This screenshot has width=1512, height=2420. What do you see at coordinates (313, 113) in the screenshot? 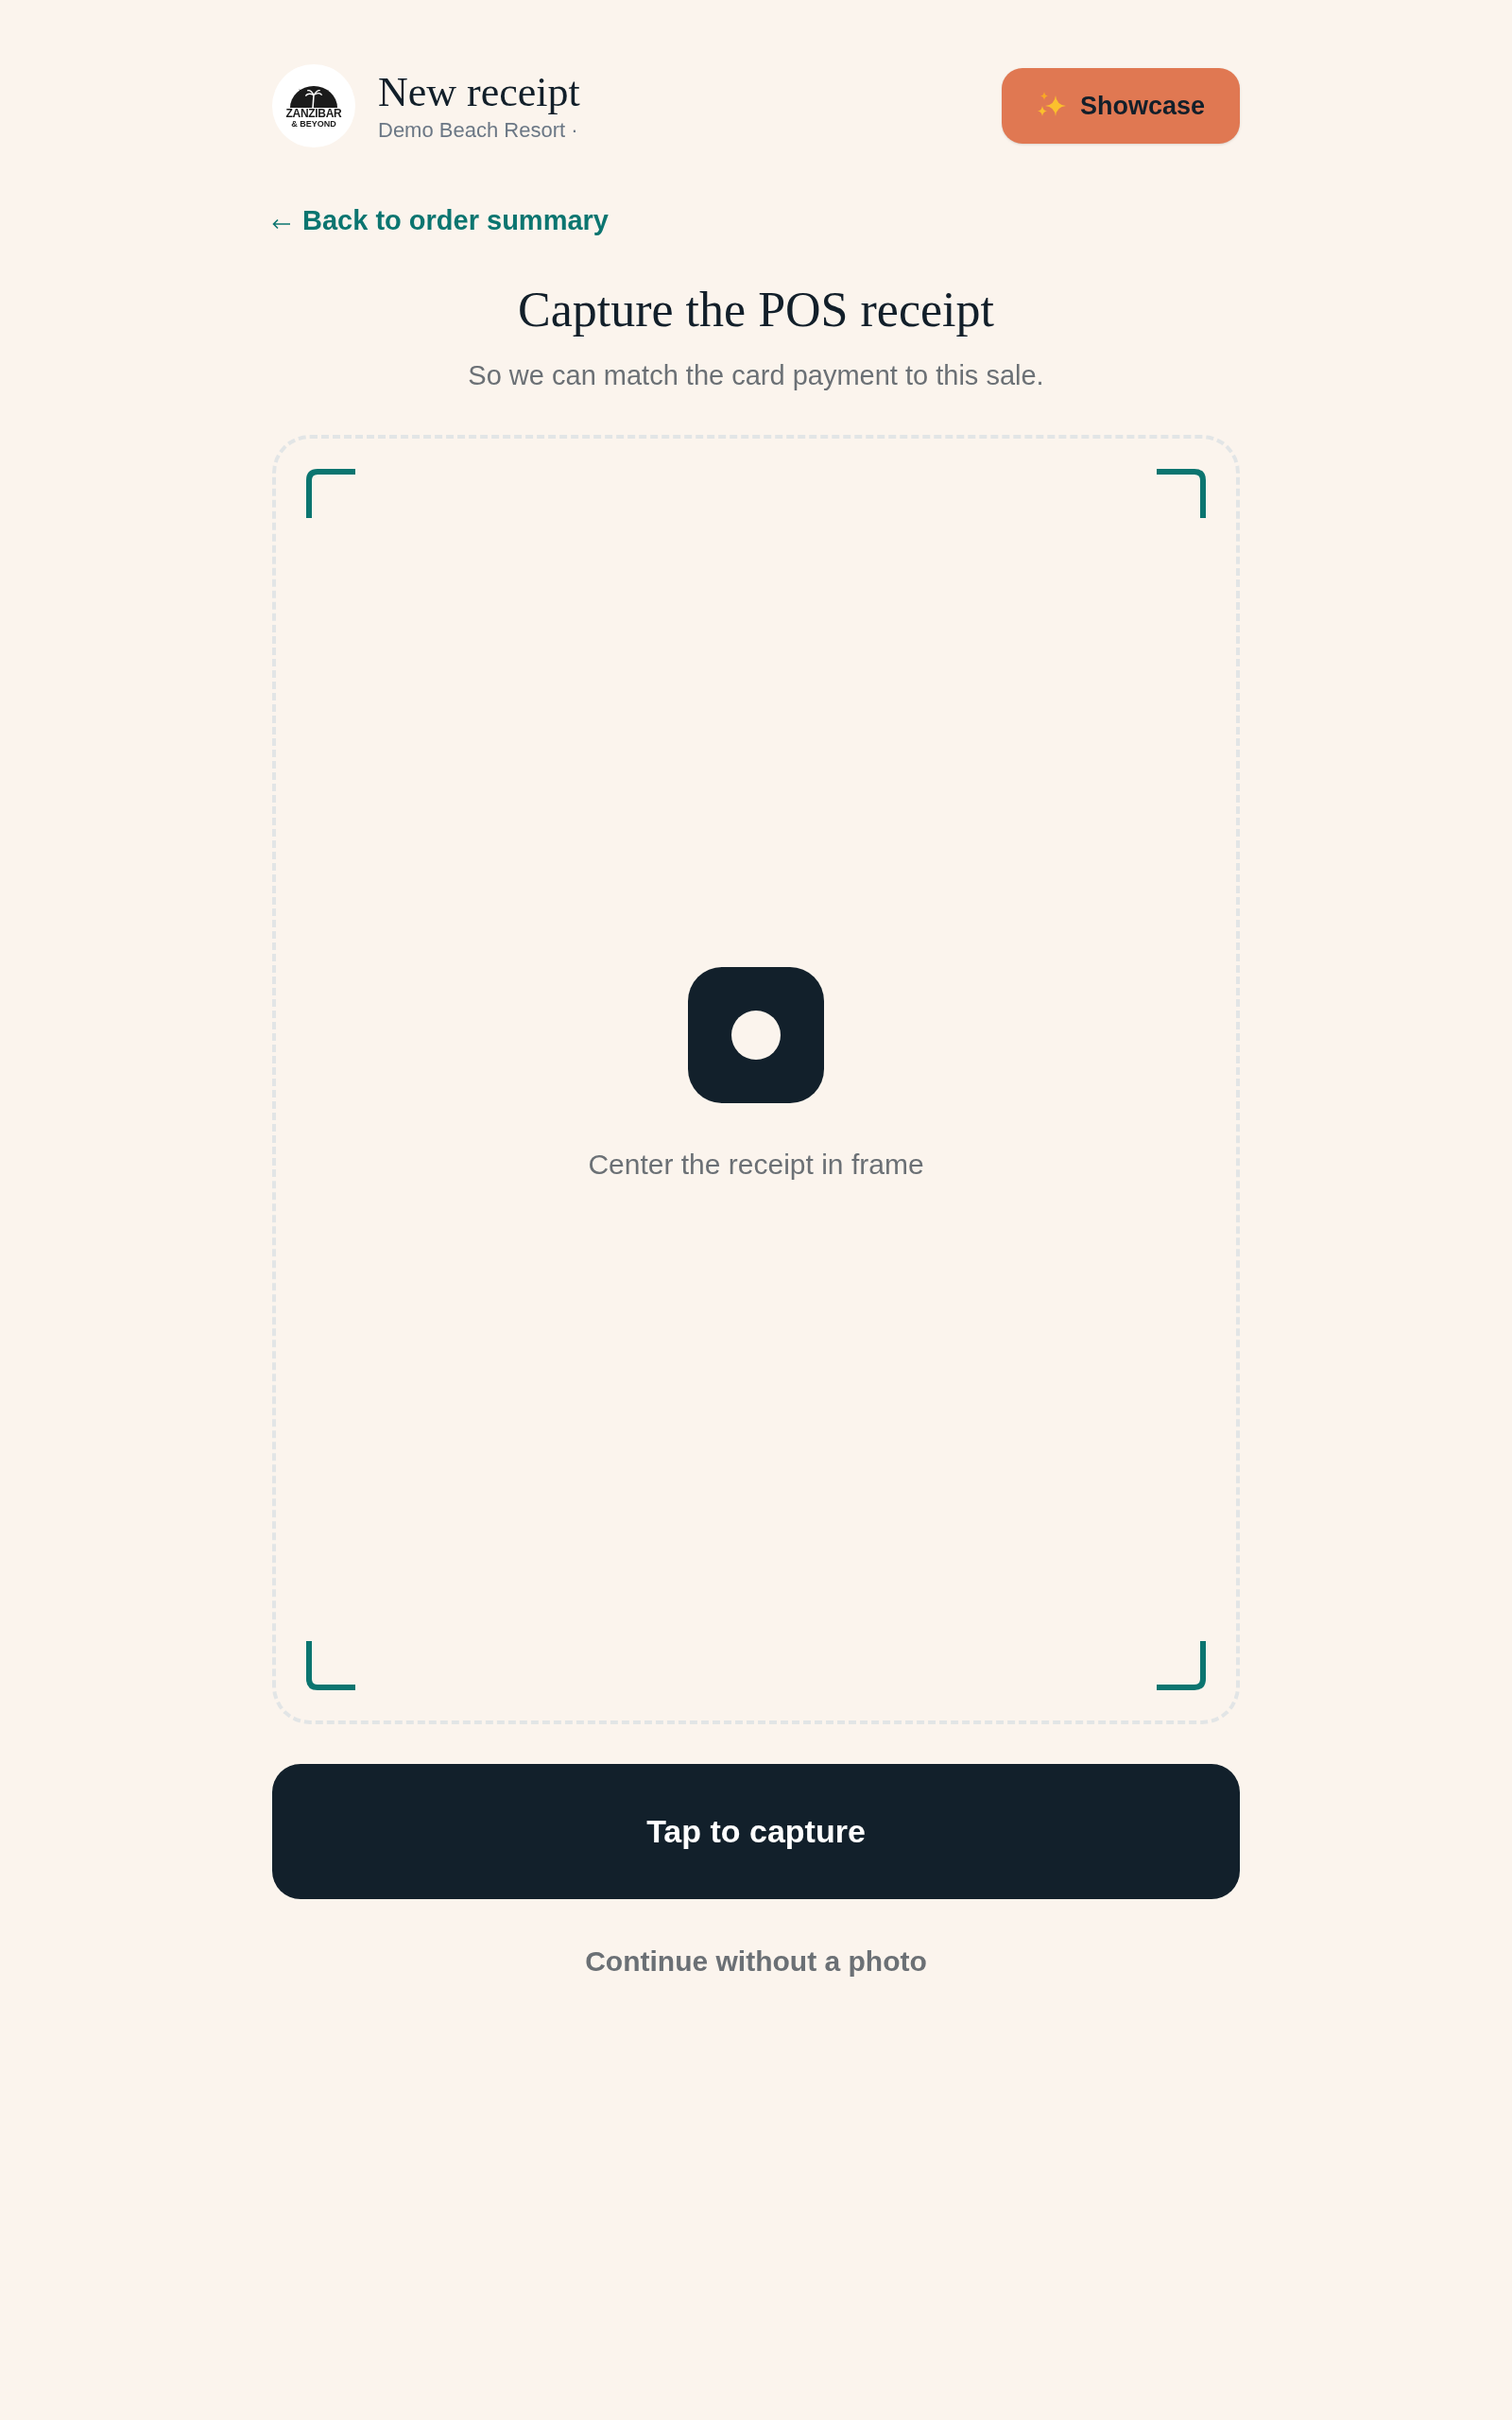
I see `logo-text: ZANZIBAR` at bounding box center [313, 113].